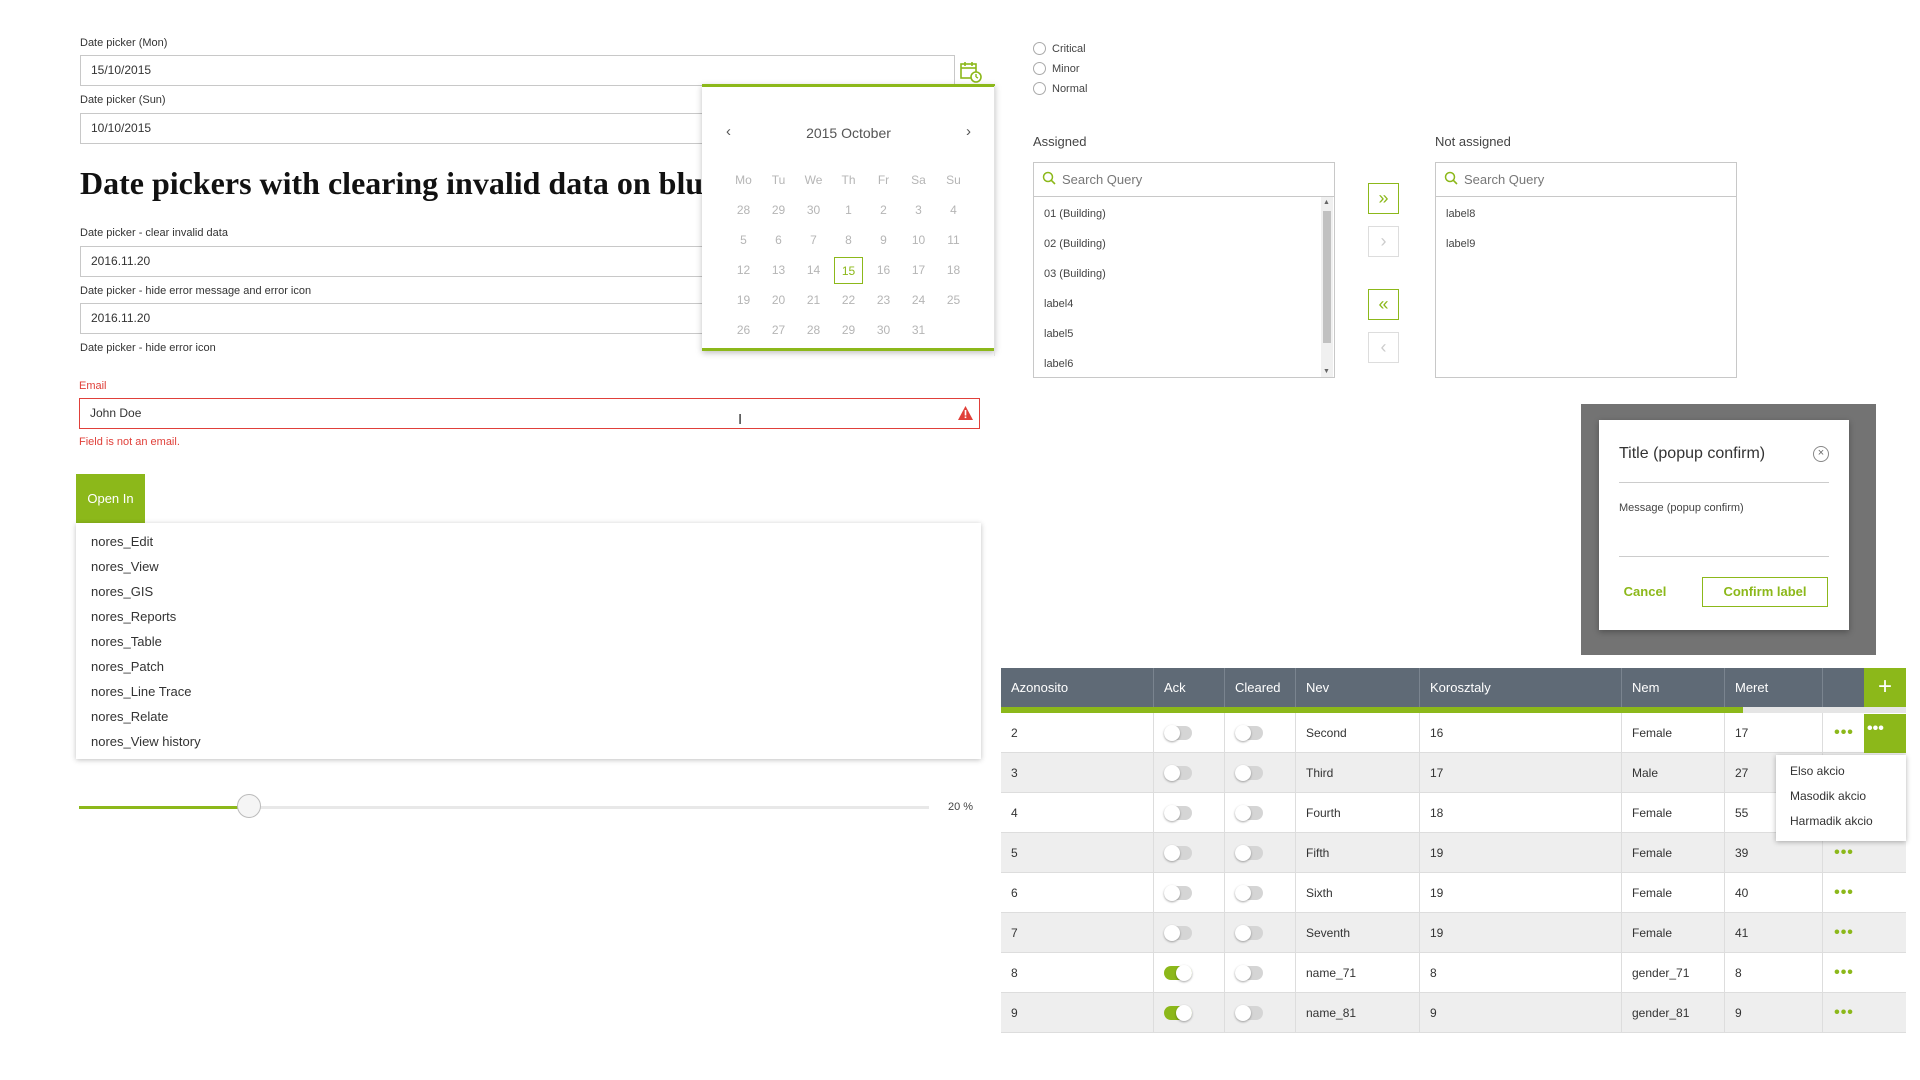 The image size is (1920, 1080). Describe the element at coordinates (1060, 88) in the screenshot. I see `severity-radio-normal: Normal` at that location.